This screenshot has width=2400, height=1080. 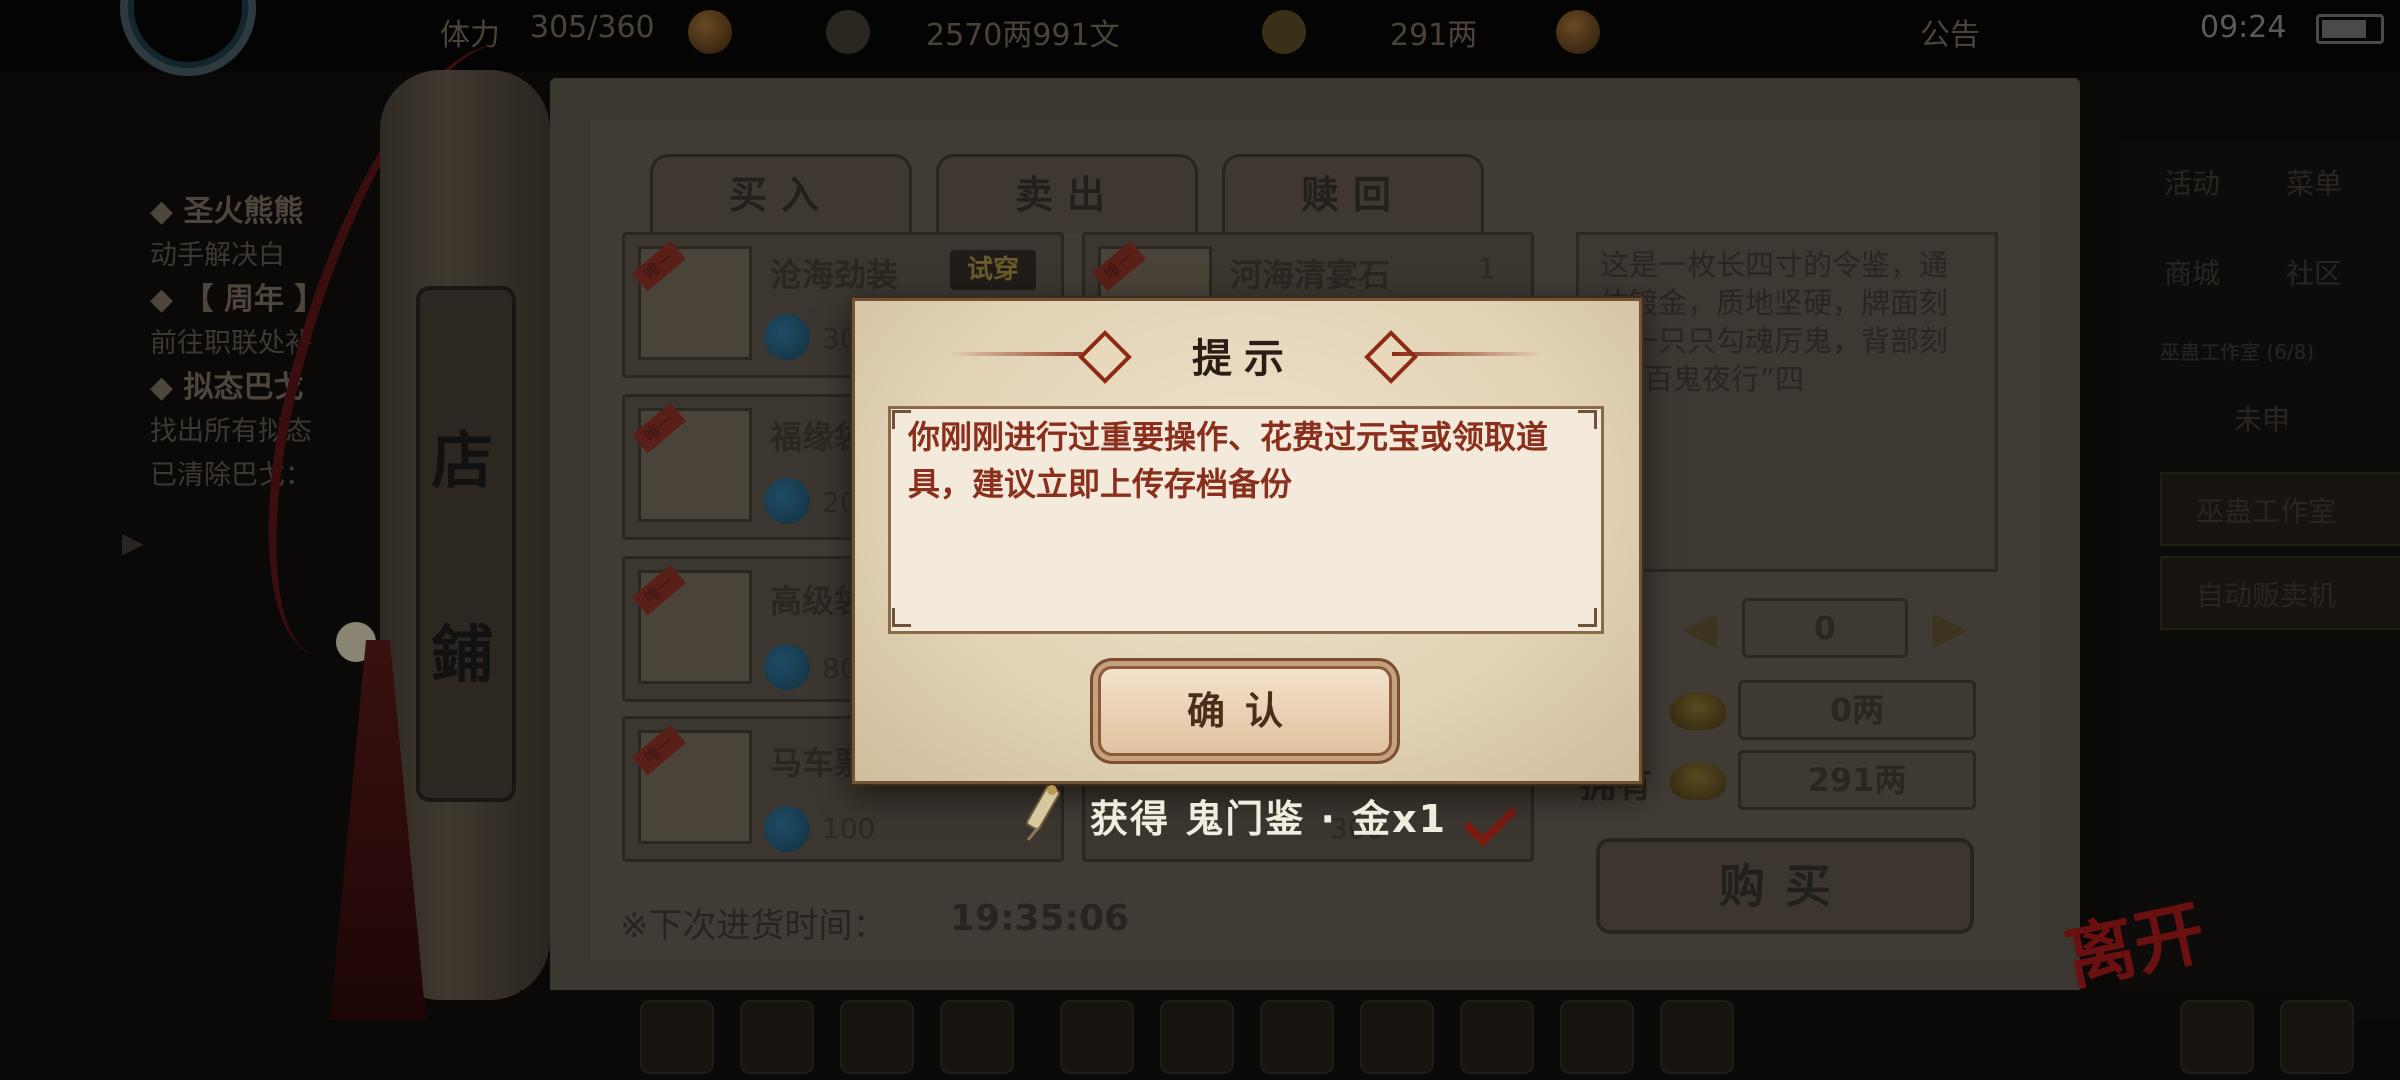 I want to click on reward-toast: 获得 鬼门鉴 · 金x1, so click(x=1269, y=819).